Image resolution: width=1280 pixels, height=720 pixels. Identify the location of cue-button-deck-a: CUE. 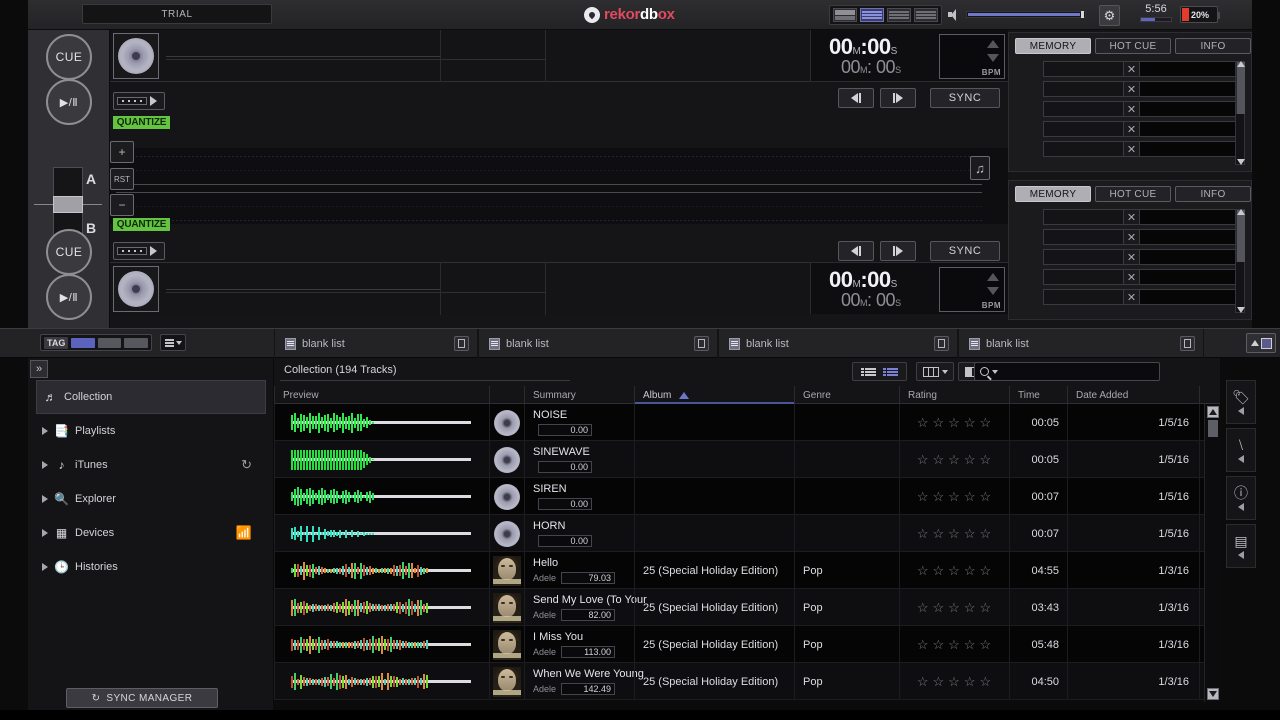
(69, 57).